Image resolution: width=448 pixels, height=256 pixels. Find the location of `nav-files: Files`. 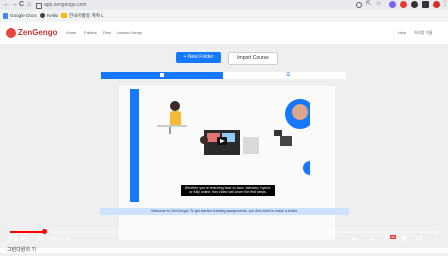

nav-files: Files is located at coordinates (107, 33).